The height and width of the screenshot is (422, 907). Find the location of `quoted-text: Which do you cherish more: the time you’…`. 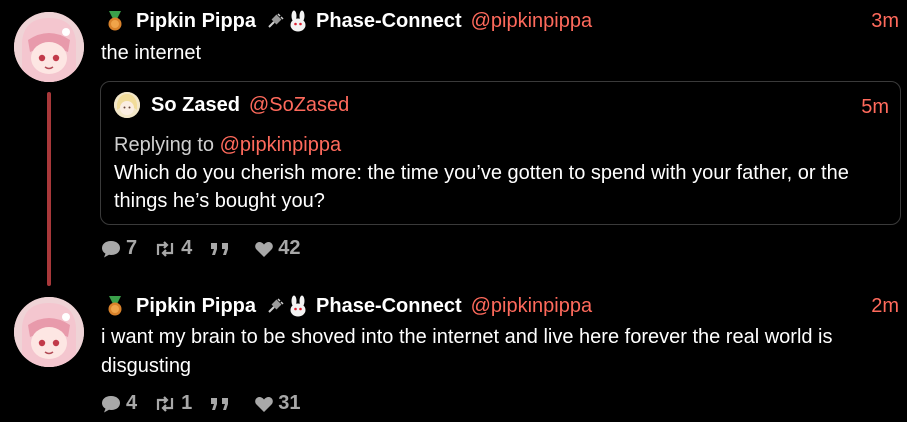

quoted-text: Which do you cherish more: the time you’… is located at coordinates (481, 187).